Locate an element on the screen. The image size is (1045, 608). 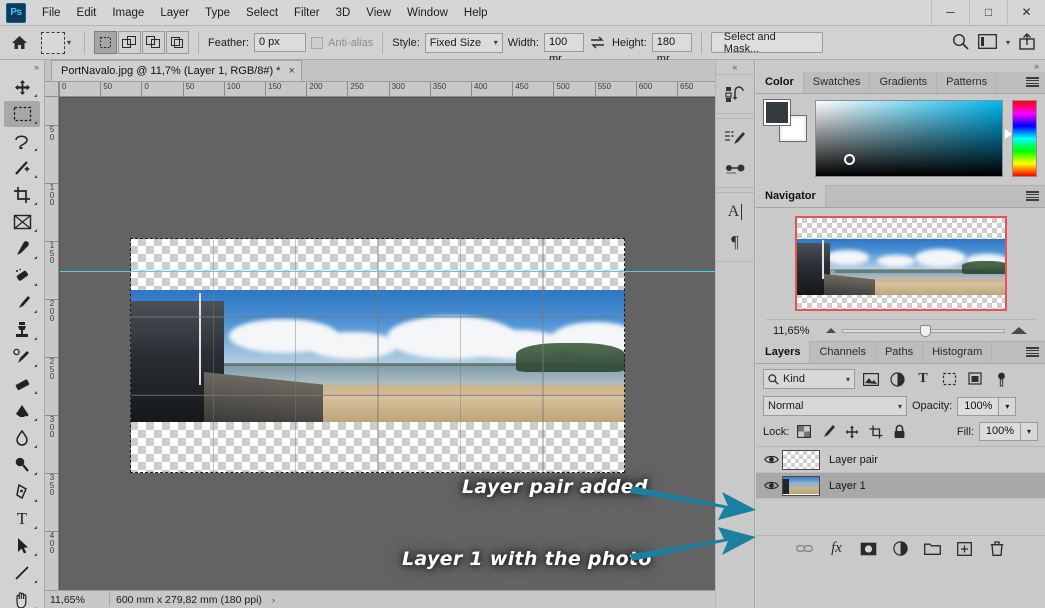
lock-all-icon is located at coordinates (899, 431).